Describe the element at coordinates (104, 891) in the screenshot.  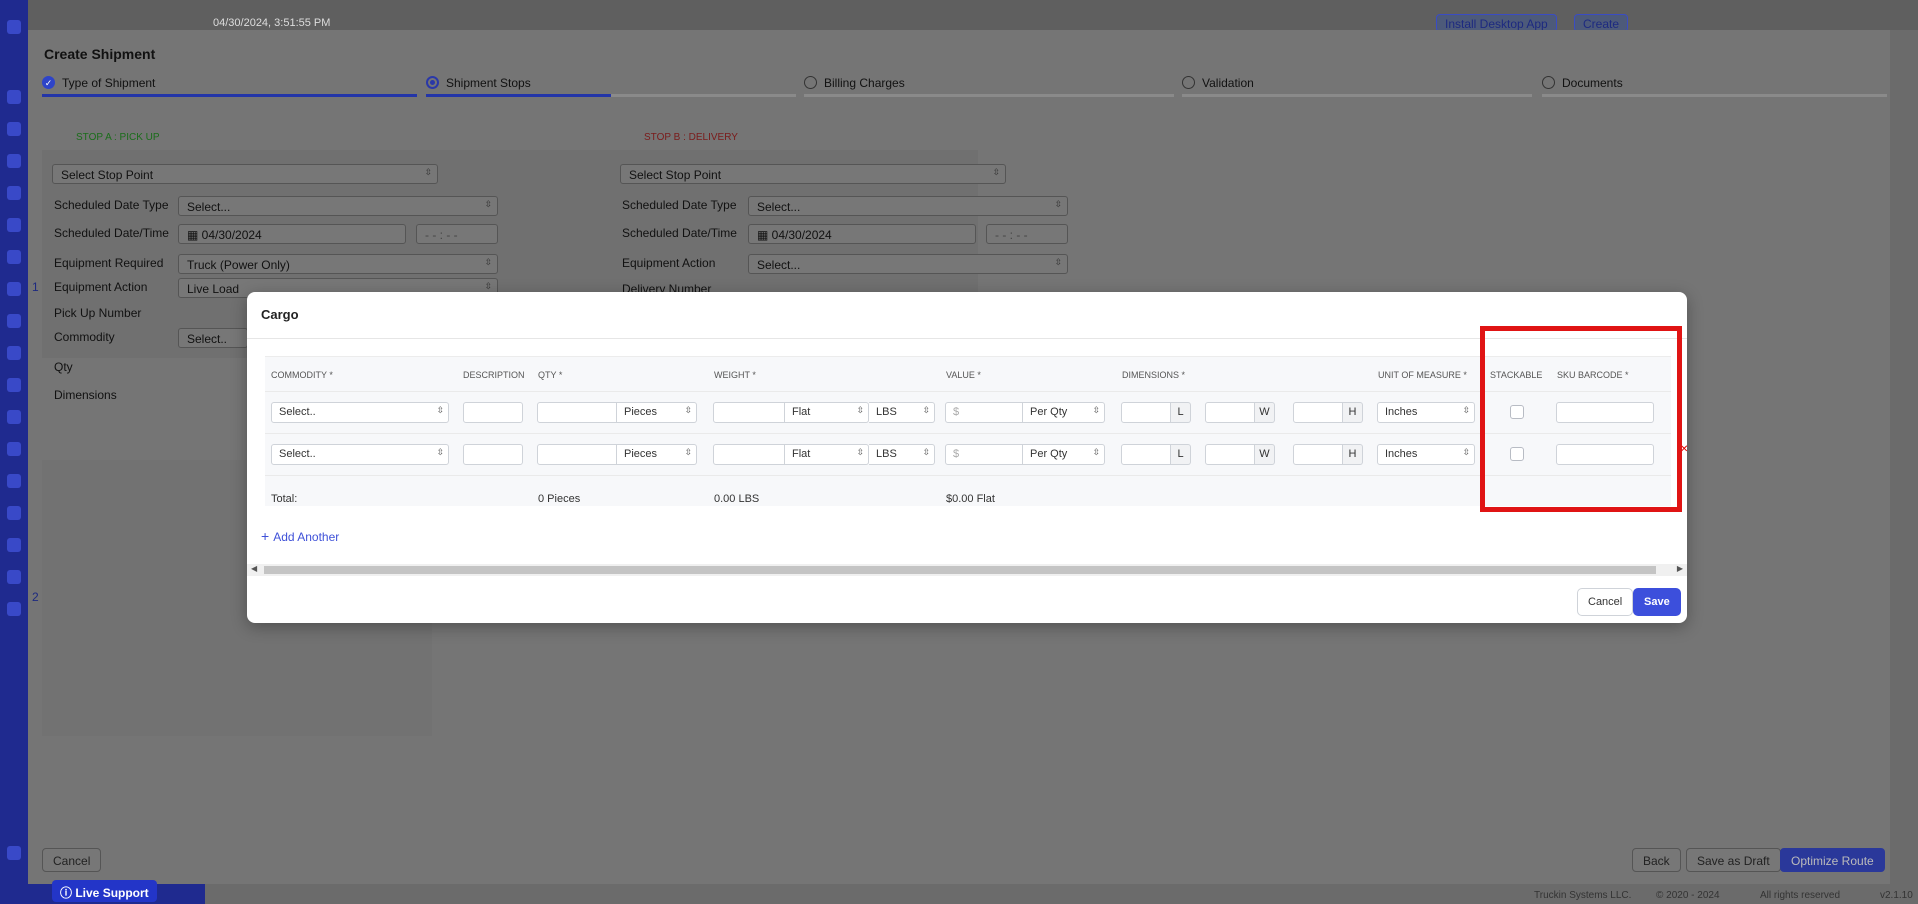
I see `live-support-button: ⓘ Live Support` at that location.